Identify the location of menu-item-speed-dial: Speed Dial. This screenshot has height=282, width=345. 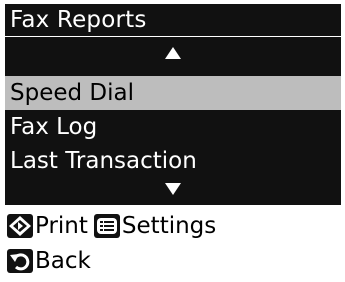
(173, 93).